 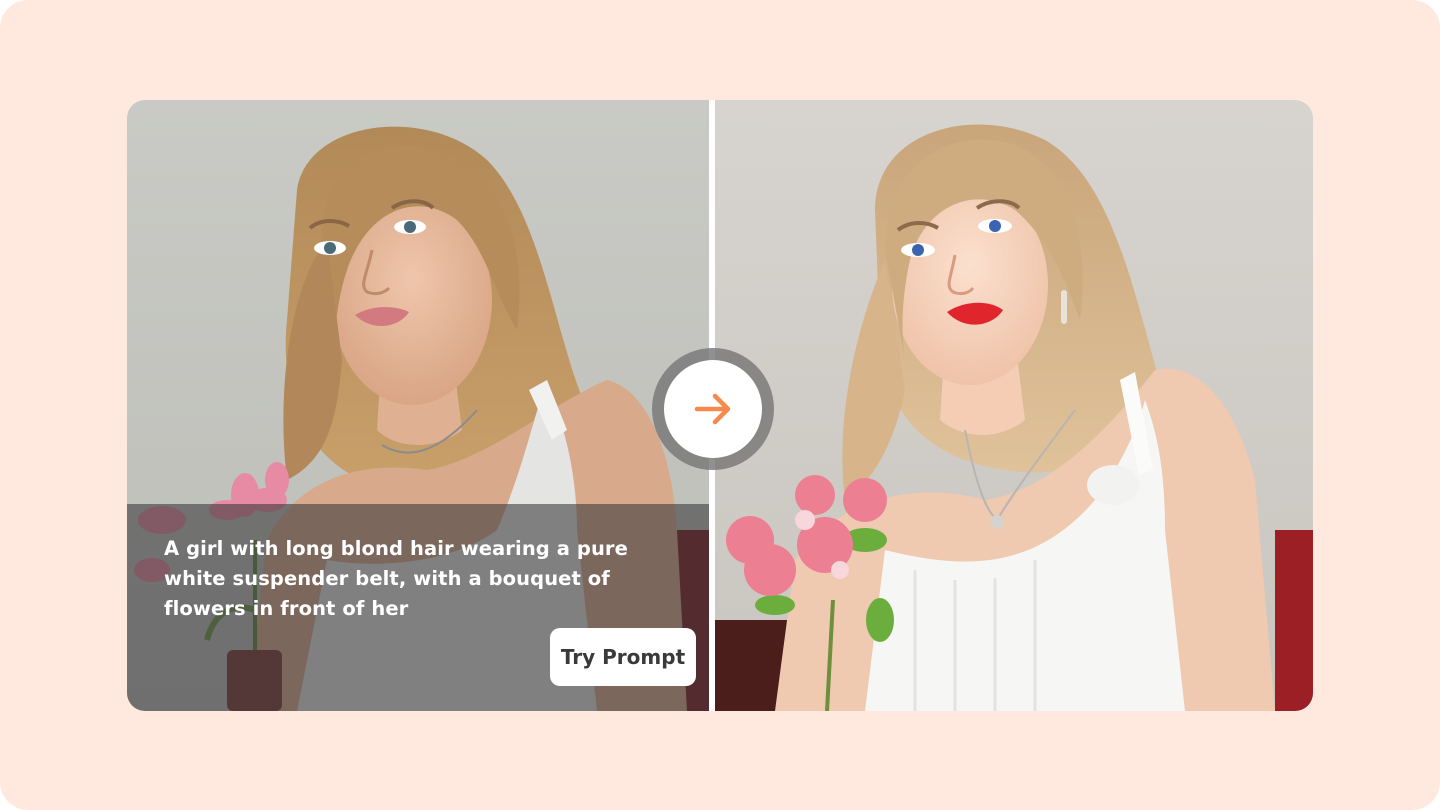 I want to click on arrow-right-badge, so click(x=713, y=409).